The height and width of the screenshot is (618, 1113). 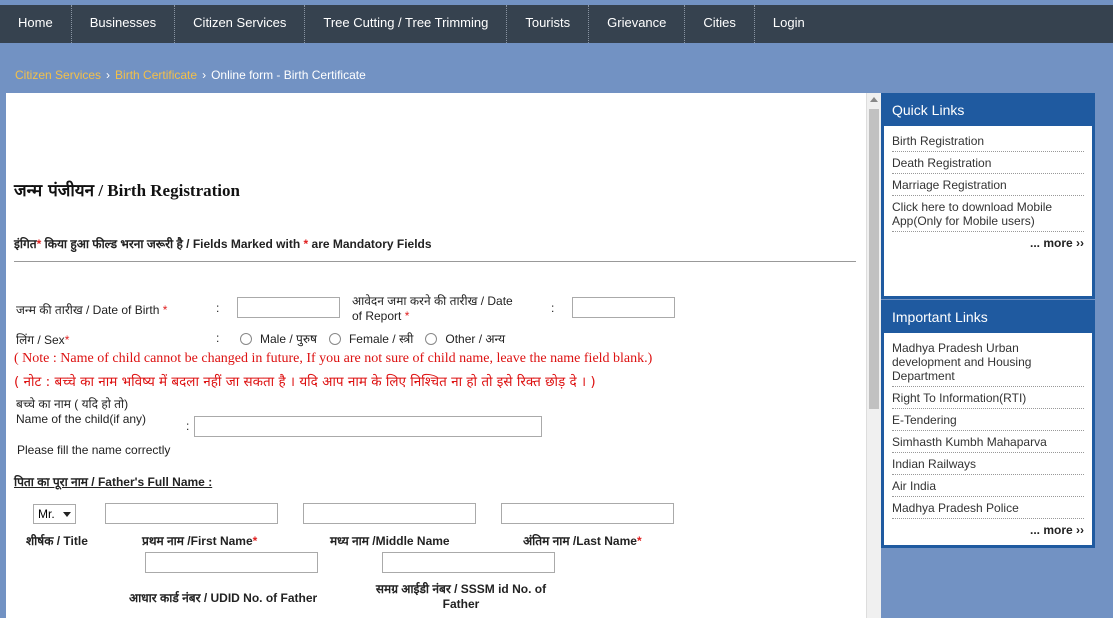 What do you see at coordinates (288, 307) in the screenshot?
I see `dob-input` at bounding box center [288, 307].